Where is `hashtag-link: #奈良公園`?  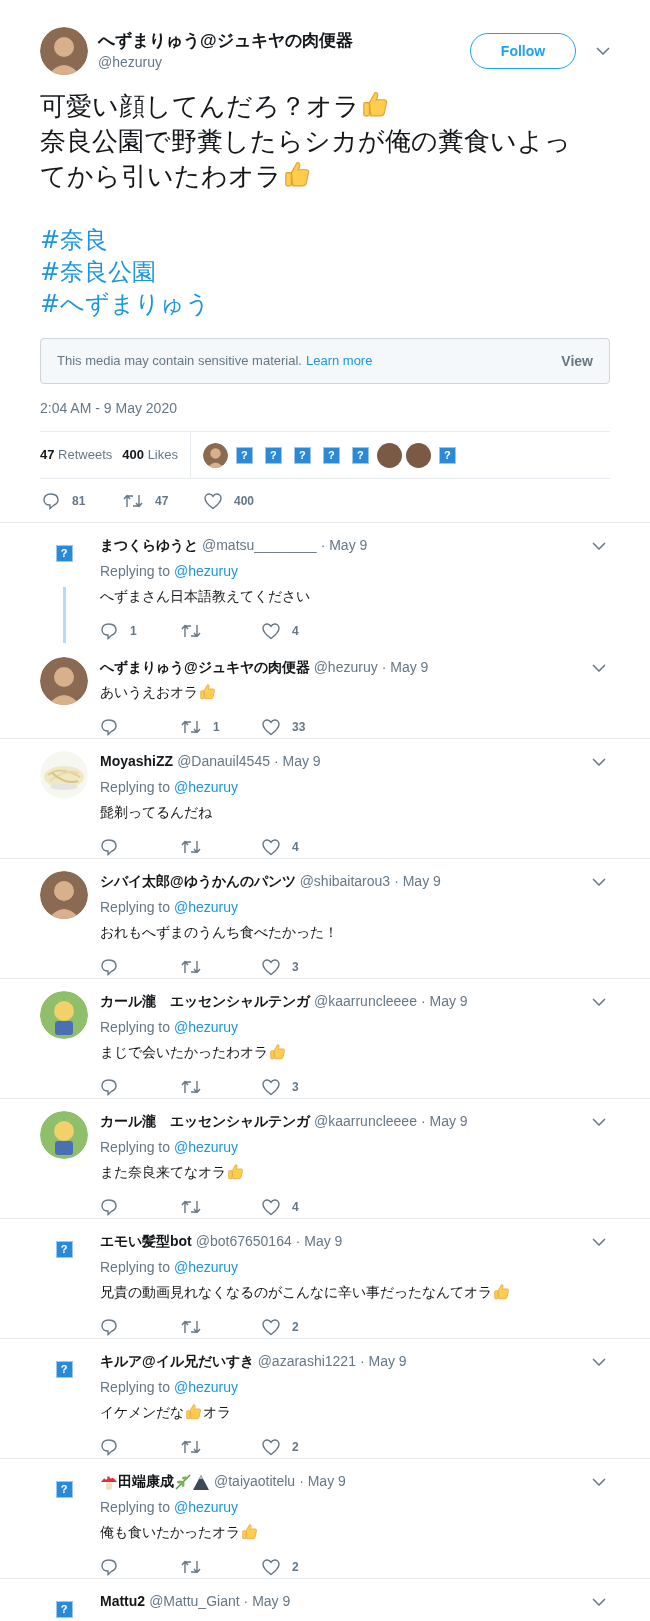
hashtag-link: #奈良公園 is located at coordinates (98, 272).